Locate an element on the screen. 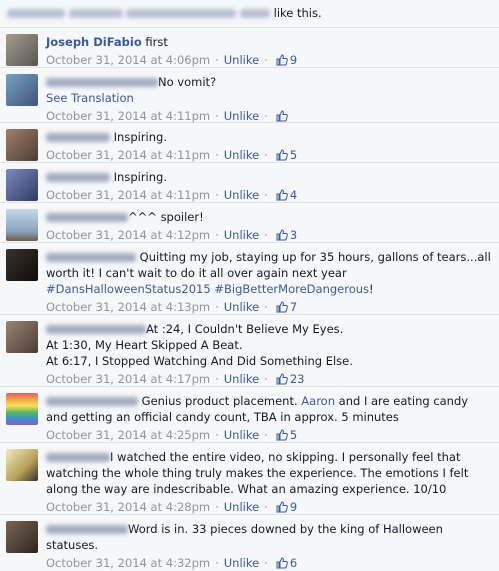  comment-text: ^^^ spoiler! is located at coordinates (166, 217).